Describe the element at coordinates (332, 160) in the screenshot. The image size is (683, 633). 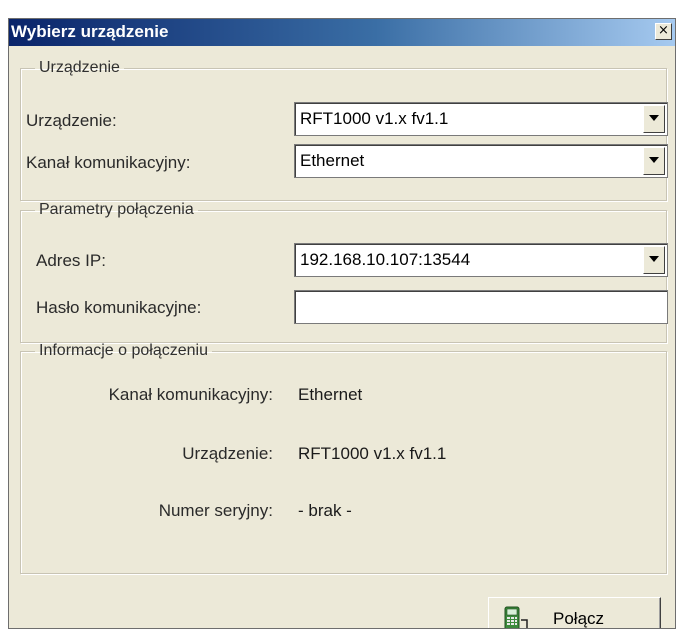
I see `channel-select-value: Ethernet` at that location.